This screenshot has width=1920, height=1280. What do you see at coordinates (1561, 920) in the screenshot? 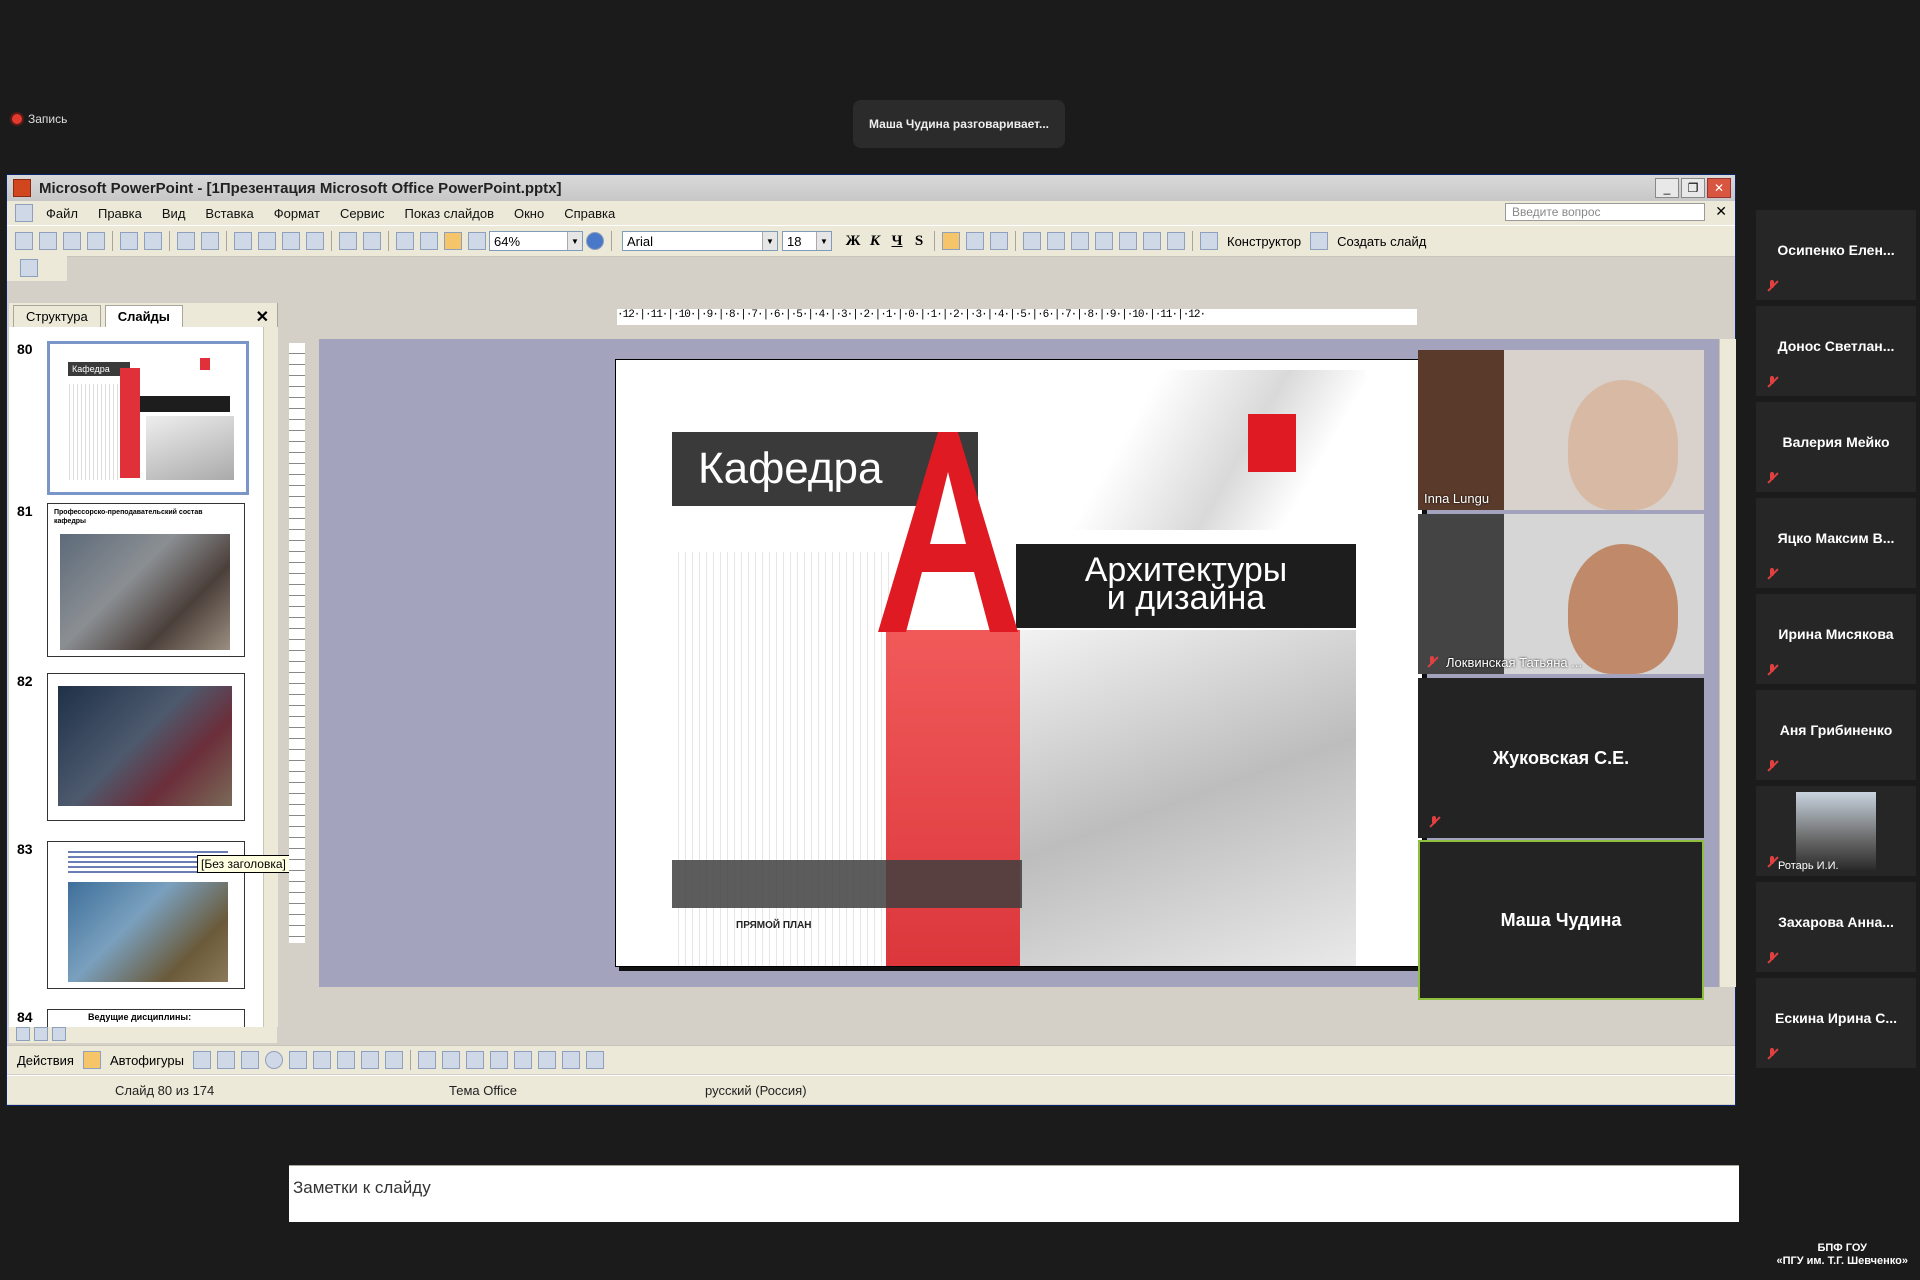
I see `video-tile-active-speaker: Маша Чудина` at bounding box center [1561, 920].